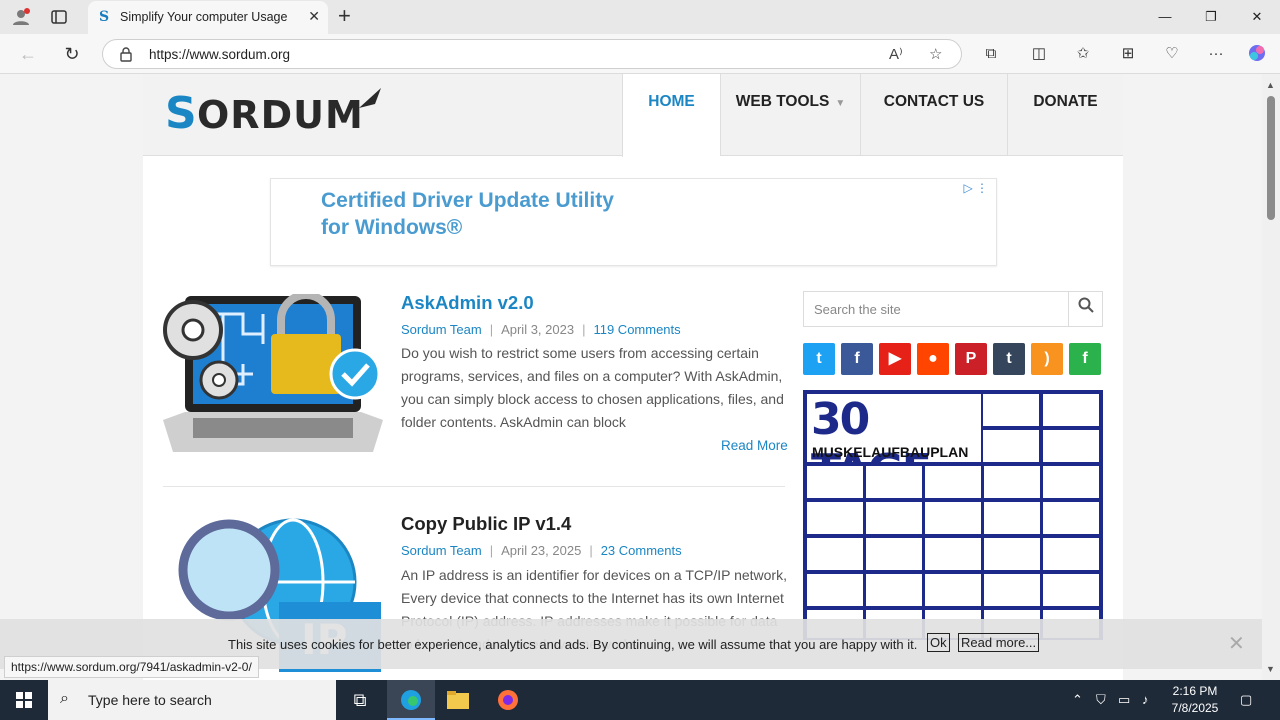 The width and height of the screenshot is (1280, 720). Describe the element at coordinates (24, 700) in the screenshot. I see `start-button` at that location.